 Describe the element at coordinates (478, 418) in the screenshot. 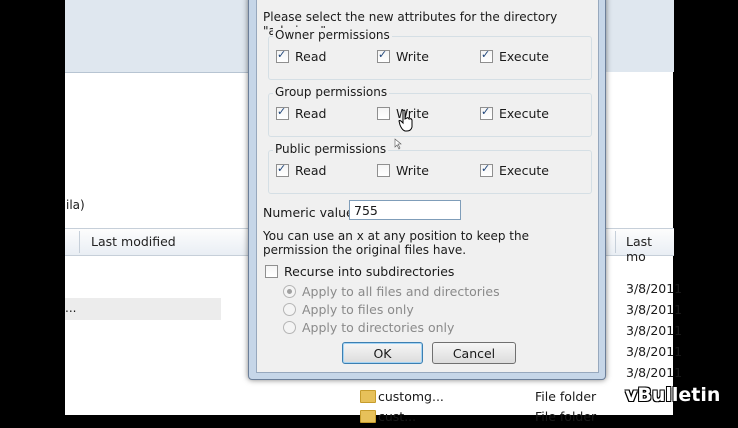

I see `file-row: cust... File folder` at that location.